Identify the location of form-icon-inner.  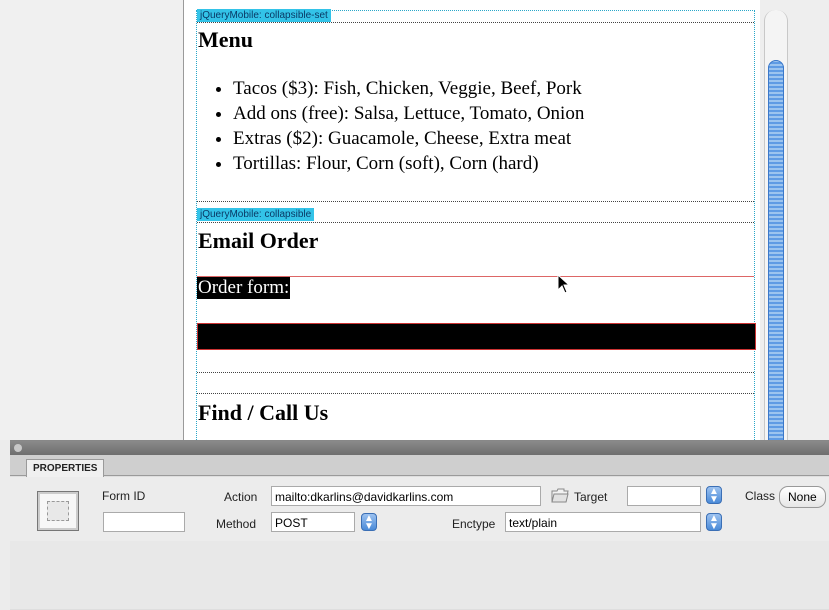
(58, 511).